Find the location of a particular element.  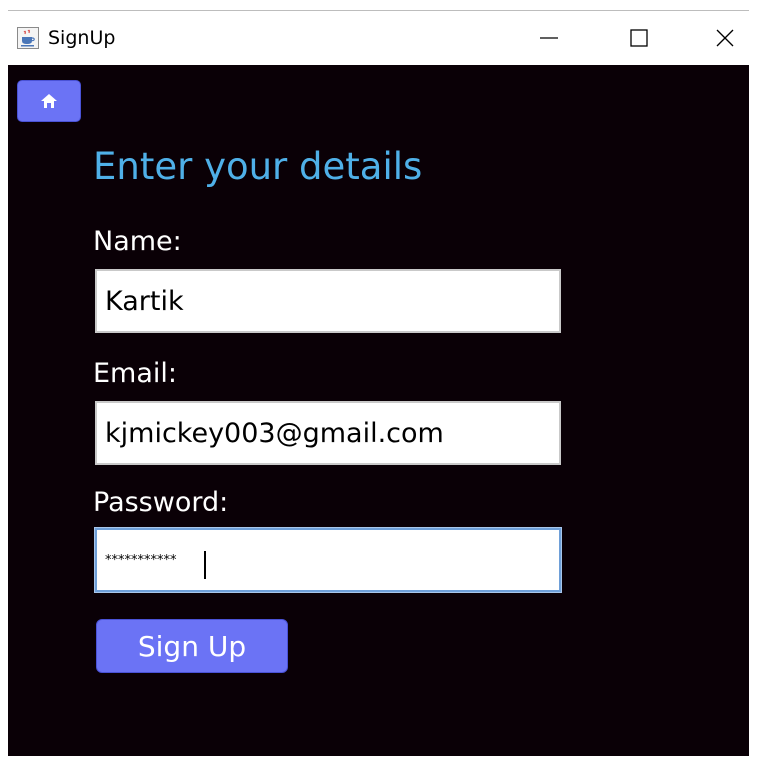

close-button is located at coordinates (721, 38).